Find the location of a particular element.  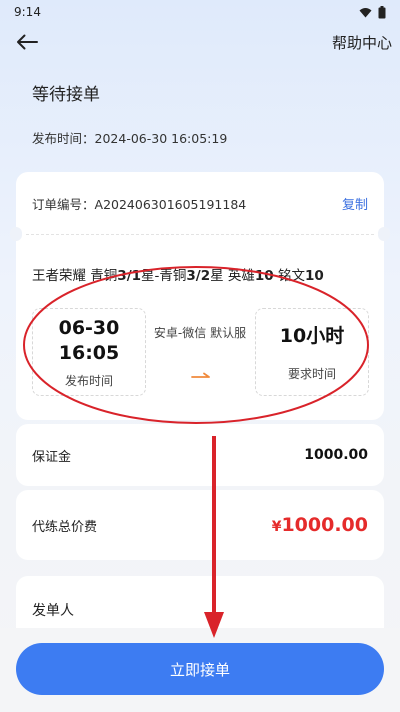

game-title-part: 3/1 is located at coordinates (129, 276).